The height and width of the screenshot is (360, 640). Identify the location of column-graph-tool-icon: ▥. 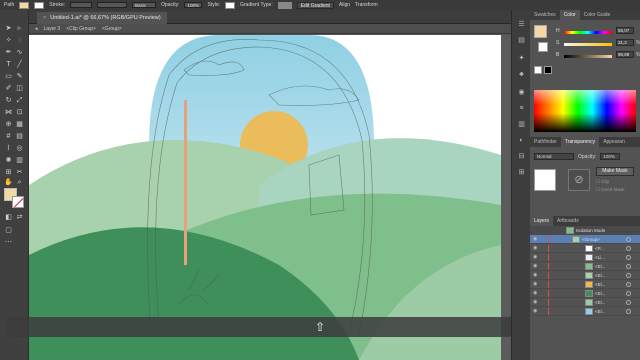
(19, 160).